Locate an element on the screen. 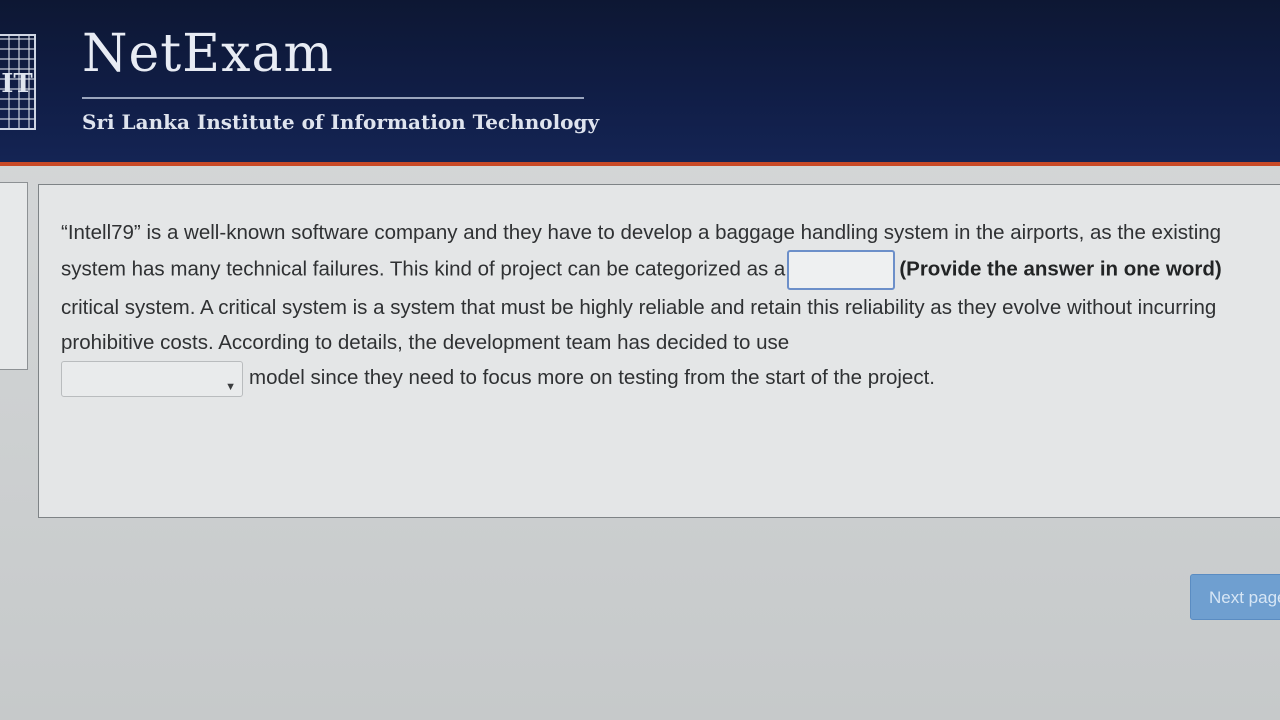  brand-divider is located at coordinates (333, 98).